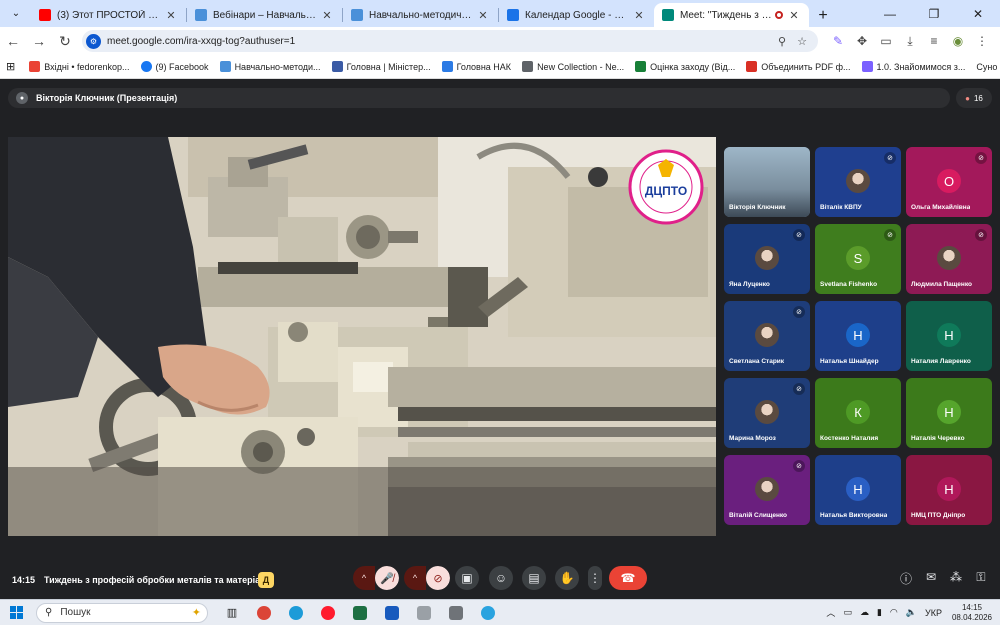 This screenshot has height=625, width=1000. Describe the element at coordinates (858, 490) in the screenshot. I see `participant-tile: Н Наталья Викторовна` at that location.